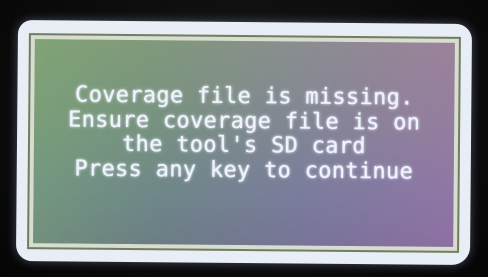 The width and height of the screenshot is (488, 277). What do you see at coordinates (244, 170) in the screenshot?
I see `message-line-continue-prompt: Press any key to continue` at bounding box center [244, 170].